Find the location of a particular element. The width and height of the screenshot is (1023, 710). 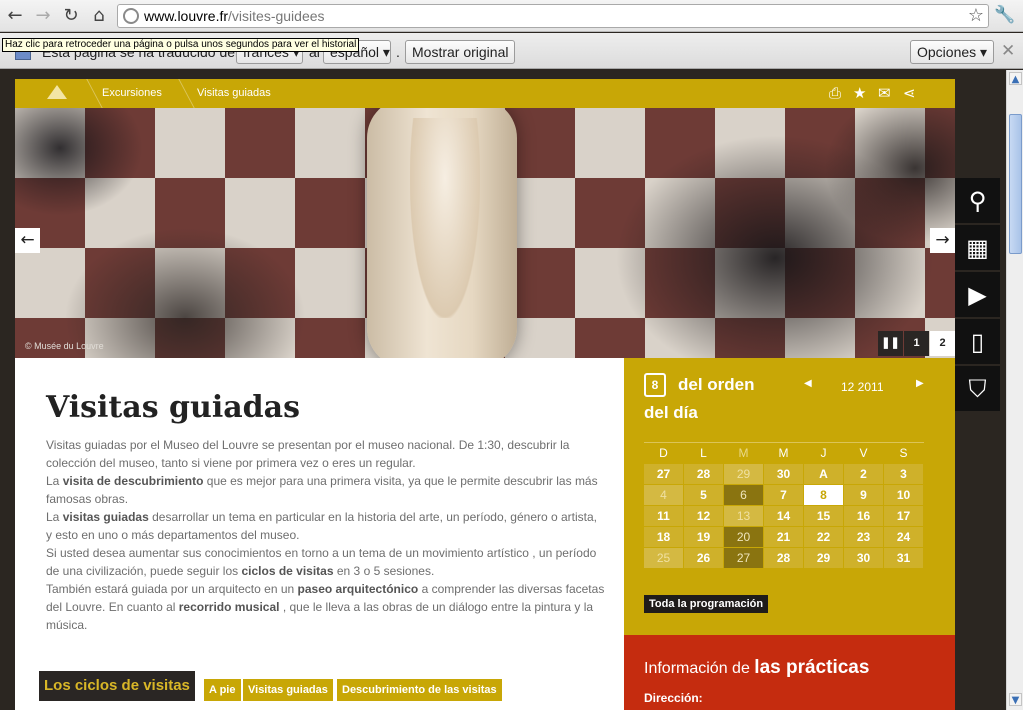

calendar-weekday-row: D L M M J V S is located at coordinates (784, 453).